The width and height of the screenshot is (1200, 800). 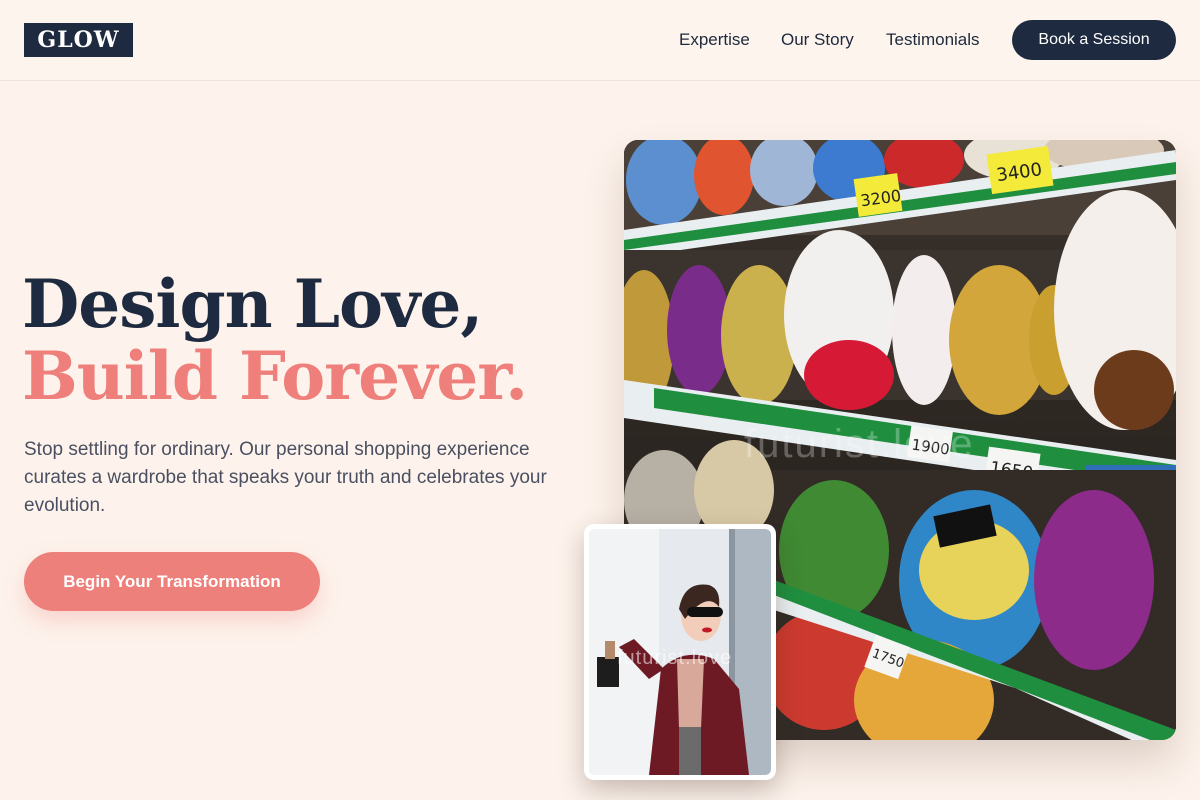 I want to click on nav-link-testimonials: Testimonials, so click(x=933, y=40).